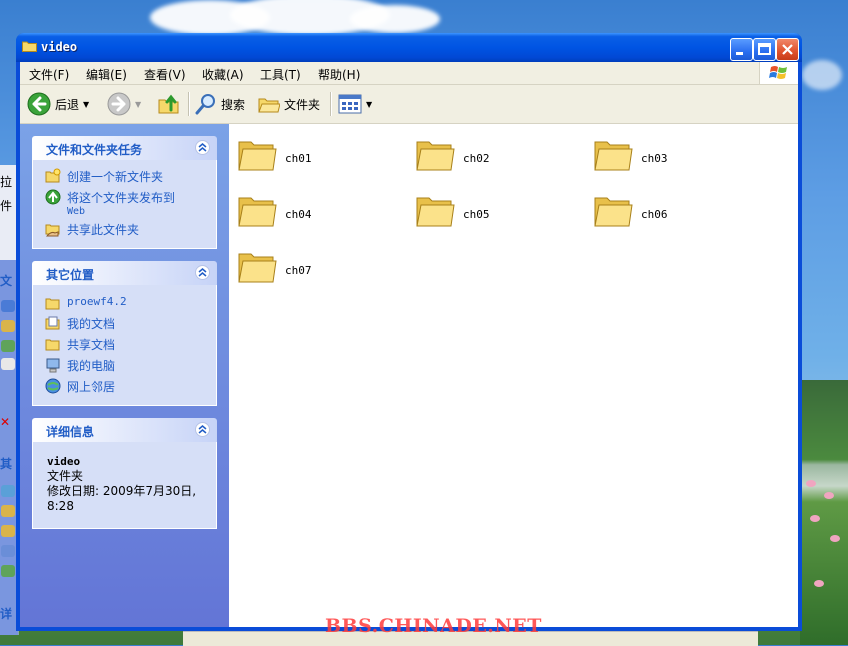  I want to click on window-title: video, so click(59, 47).